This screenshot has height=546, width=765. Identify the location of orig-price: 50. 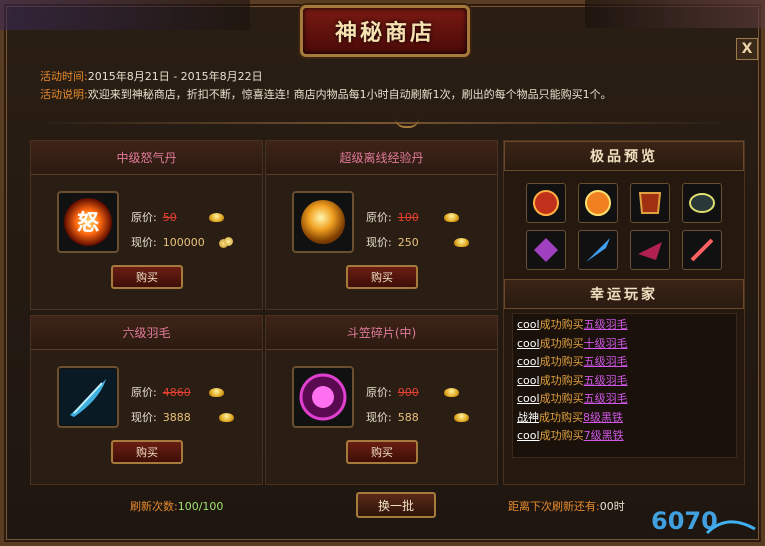
(169, 217).